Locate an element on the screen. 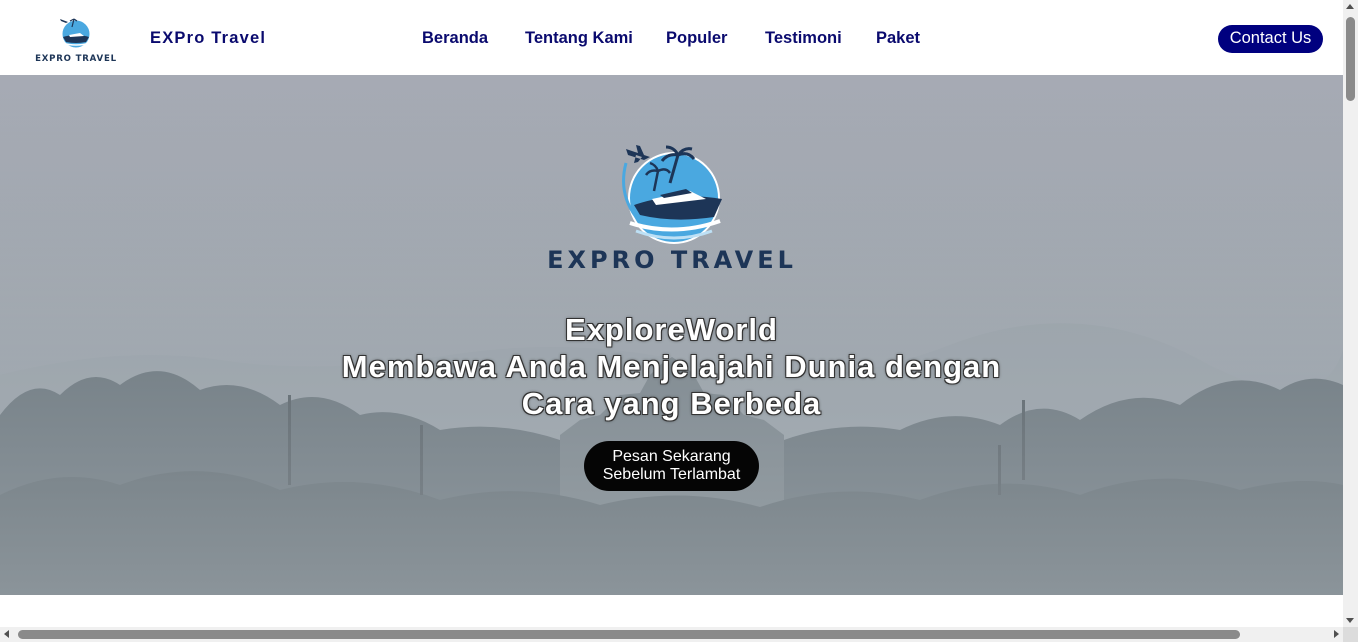 This screenshot has height=642, width=1358. hero-logo-text: EXPRO TRAVEL is located at coordinates (672, 260).